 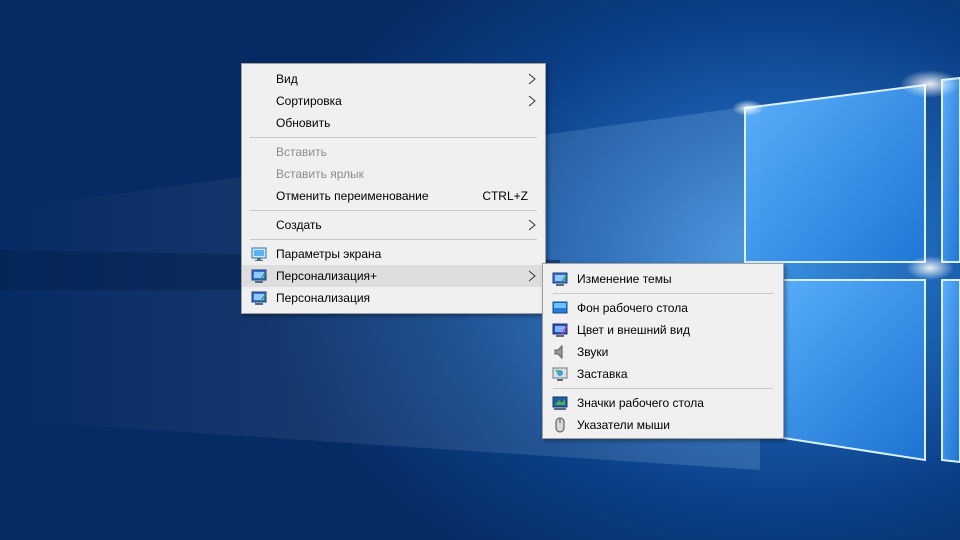 What do you see at coordinates (301, 152) in the screenshot?
I see `menu-item-label: Вставить` at bounding box center [301, 152].